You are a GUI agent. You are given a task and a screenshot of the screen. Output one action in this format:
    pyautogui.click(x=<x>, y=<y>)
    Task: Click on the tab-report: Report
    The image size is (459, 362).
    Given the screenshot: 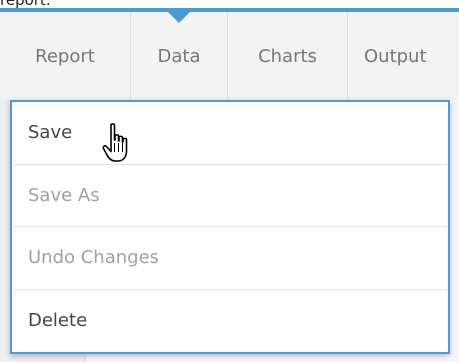 What is the action you would take?
    pyautogui.click(x=65, y=56)
    